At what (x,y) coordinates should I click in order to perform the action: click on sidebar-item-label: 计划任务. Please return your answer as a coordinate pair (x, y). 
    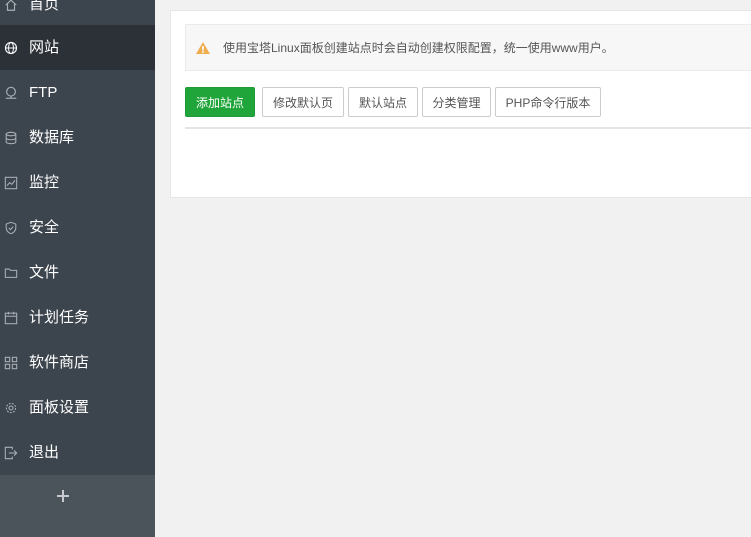
    Looking at the image, I should click on (59, 317).